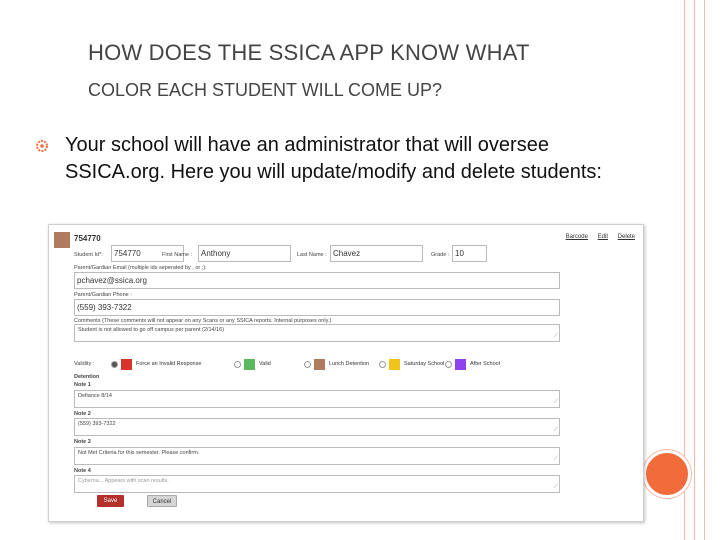 The image size is (720, 540). What do you see at coordinates (485, 364) in the screenshot?
I see `option-label: After School` at bounding box center [485, 364].